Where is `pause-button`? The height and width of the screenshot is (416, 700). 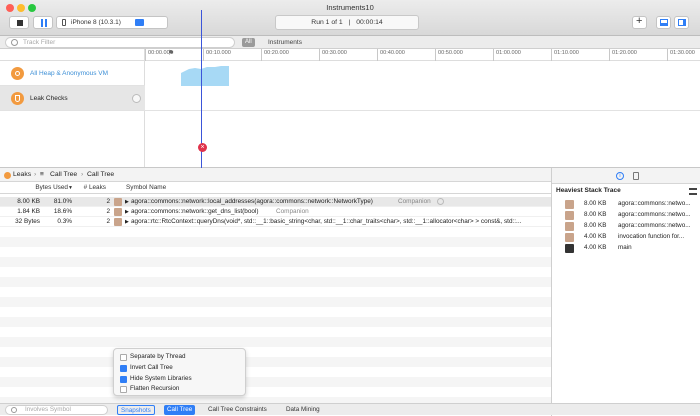
pause-button is located at coordinates (43, 22).